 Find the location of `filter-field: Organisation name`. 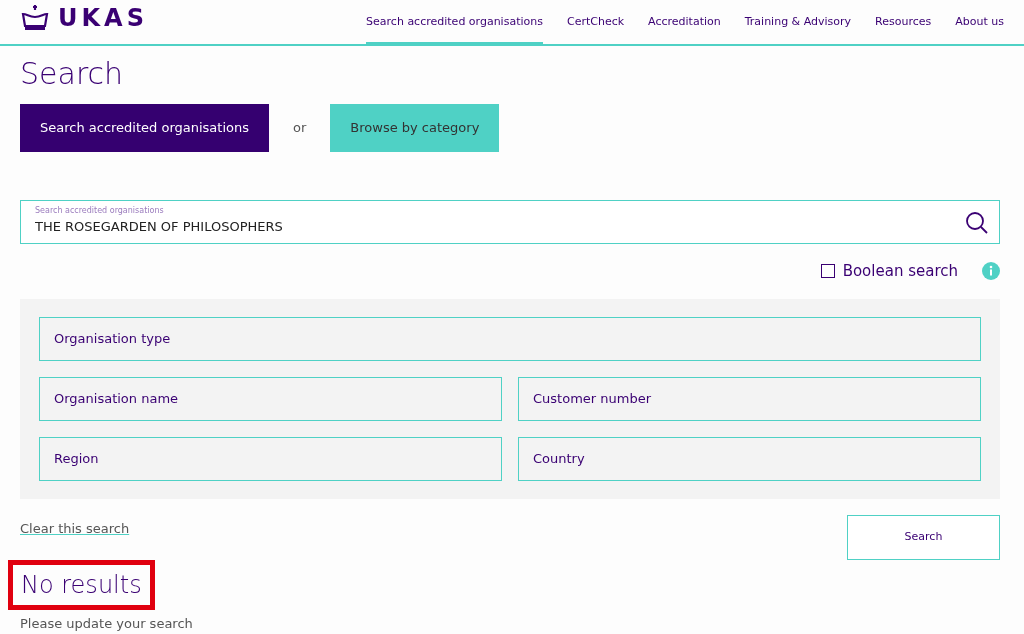

filter-field: Organisation name is located at coordinates (270, 398).